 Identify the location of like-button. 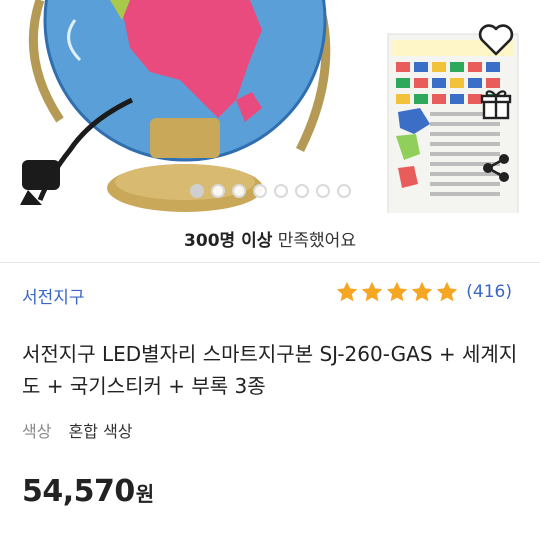
(496, 40).